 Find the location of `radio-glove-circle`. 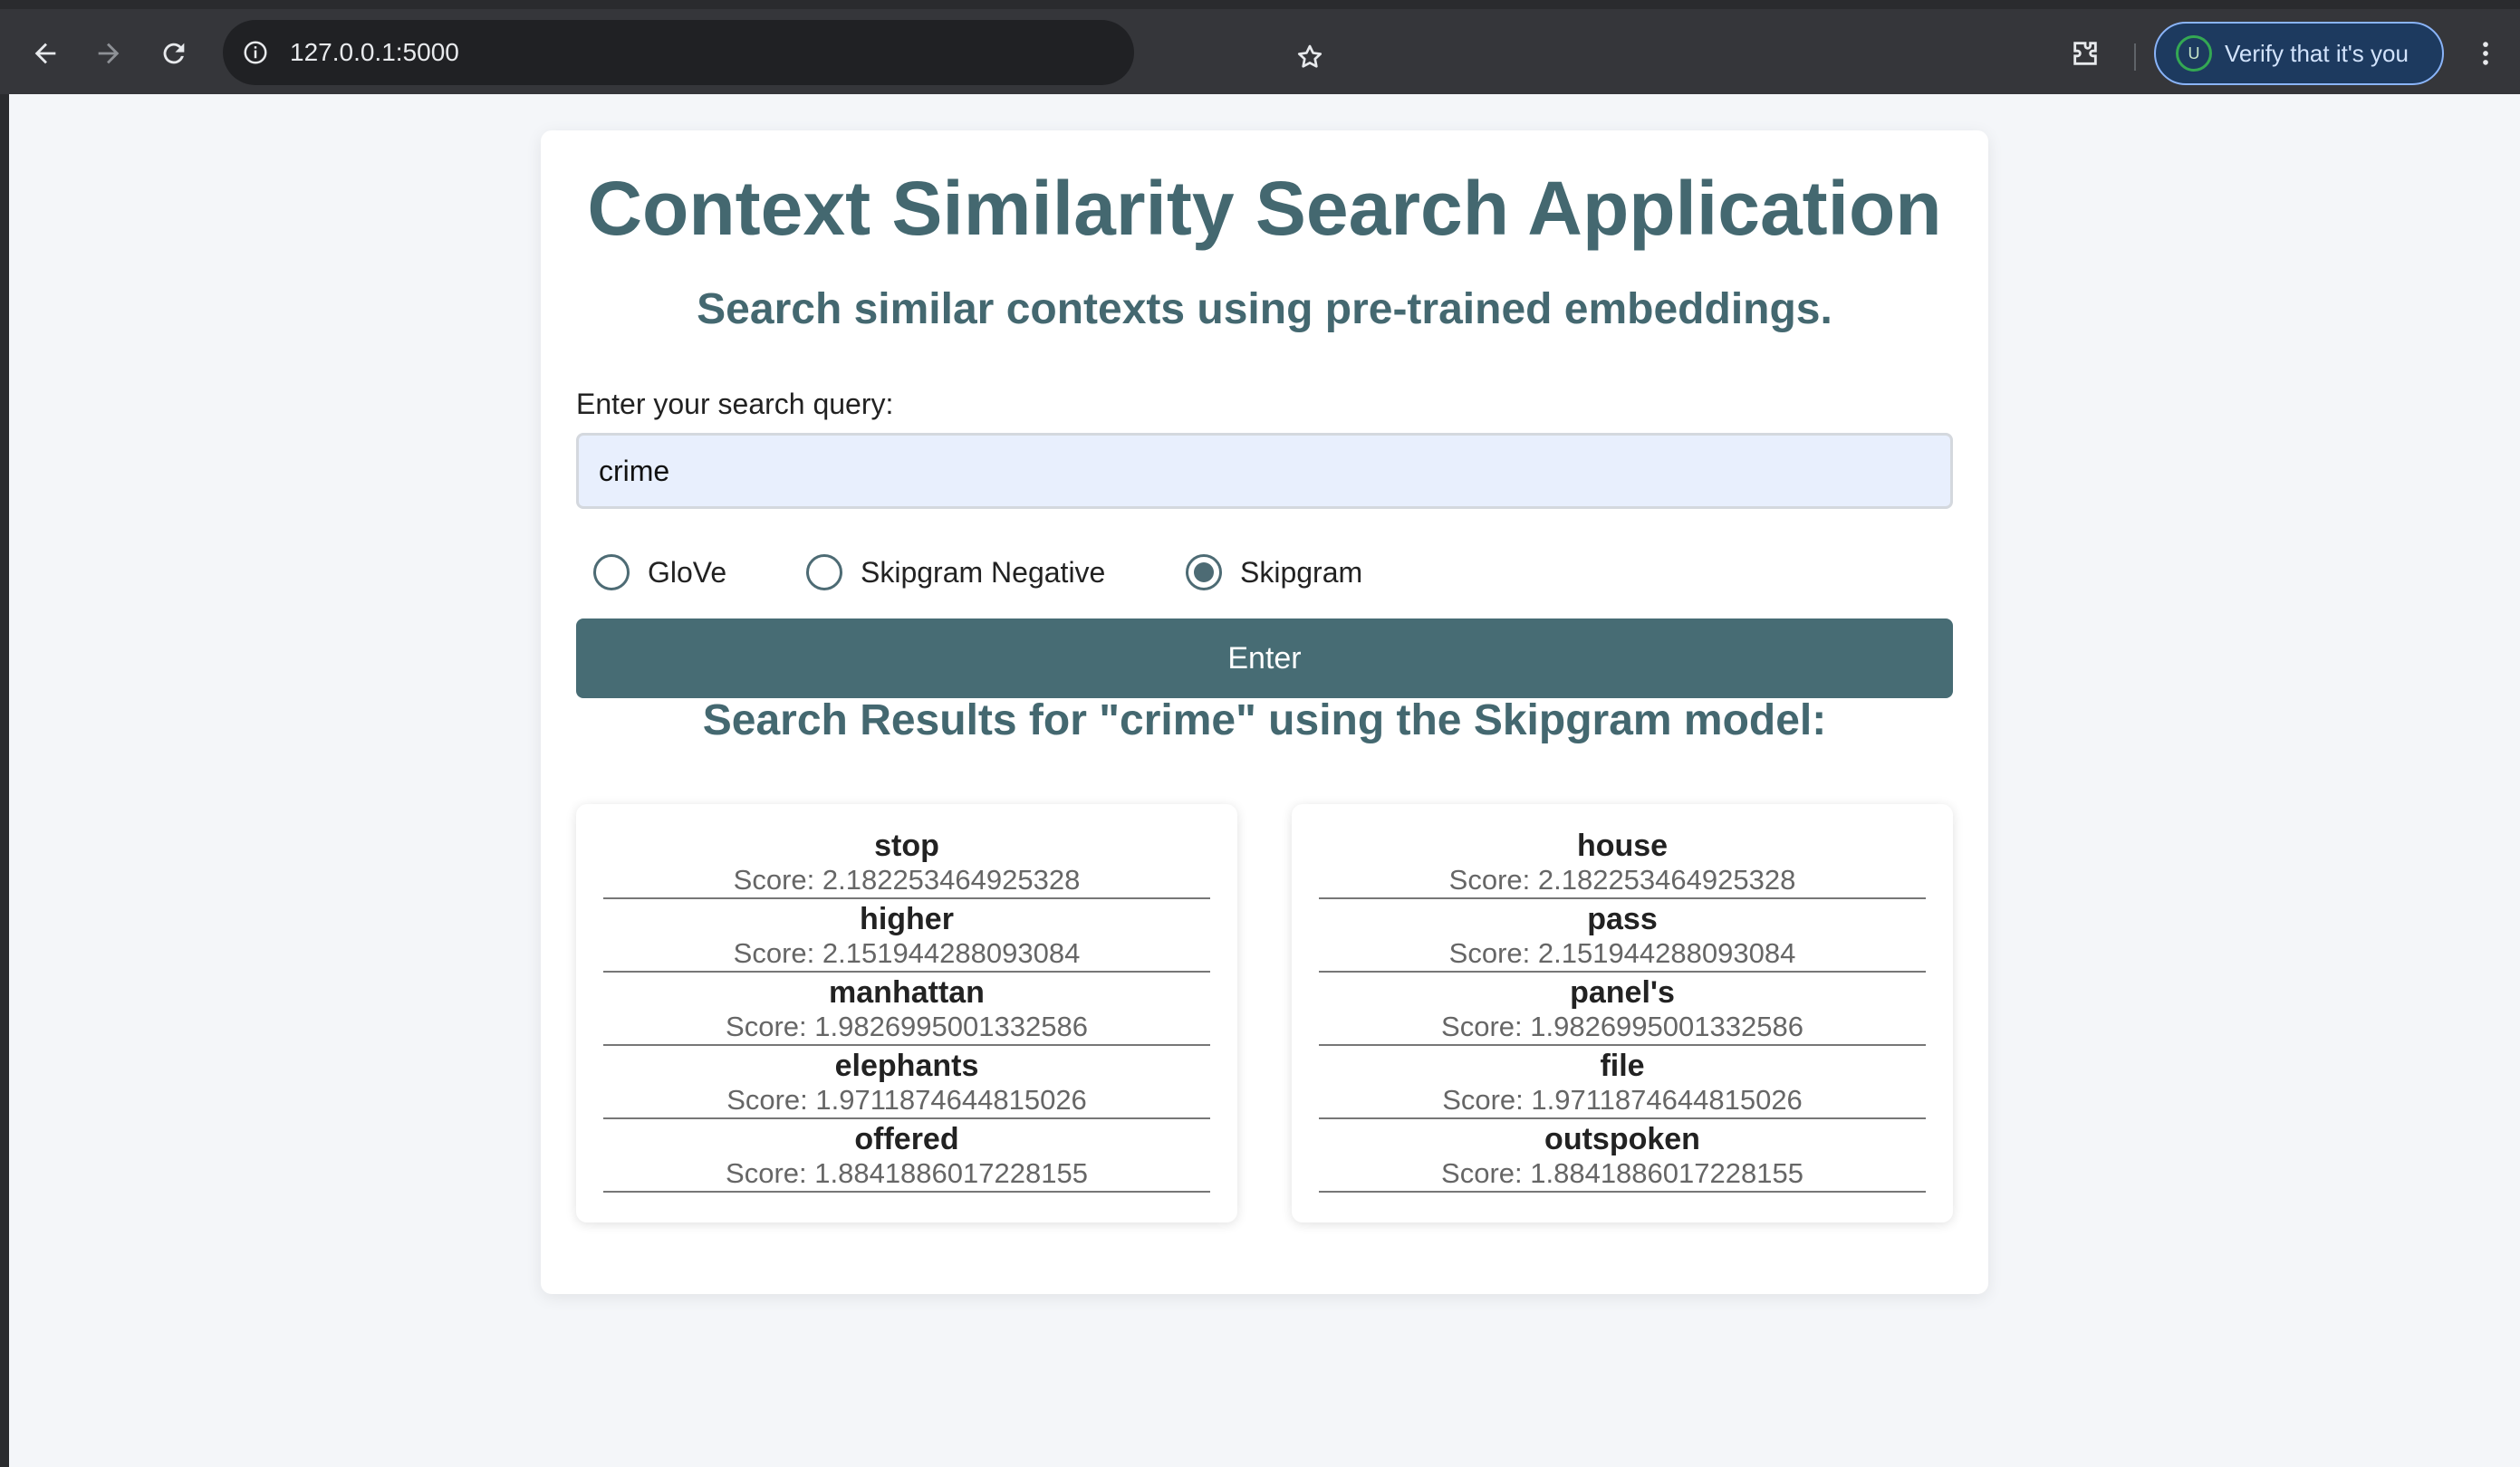

radio-glove-circle is located at coordinates (611, 572).